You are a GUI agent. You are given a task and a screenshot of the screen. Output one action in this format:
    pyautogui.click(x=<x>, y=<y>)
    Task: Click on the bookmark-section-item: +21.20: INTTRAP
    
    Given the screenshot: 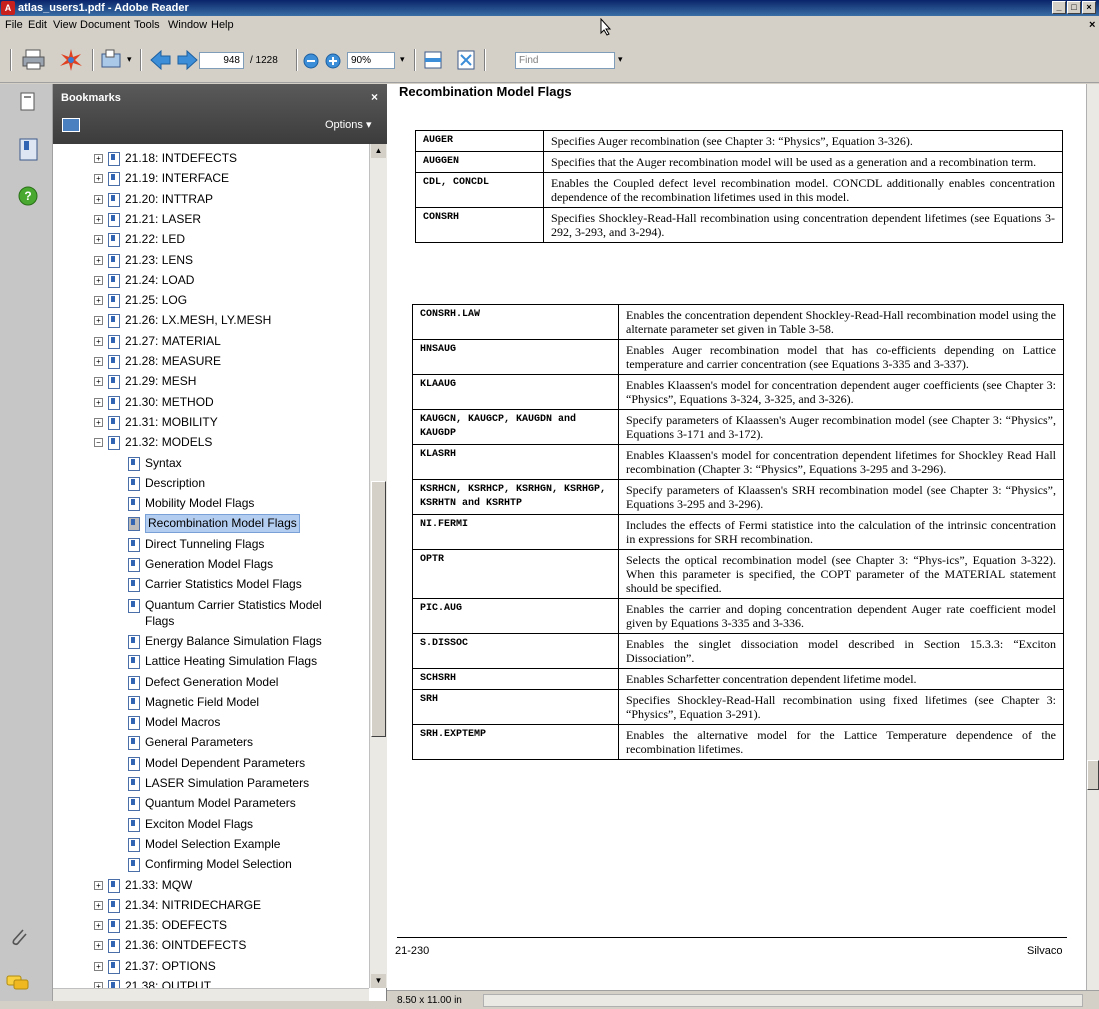 What is the action you would take?
    pyautogui.click(x=211, y=199)
    